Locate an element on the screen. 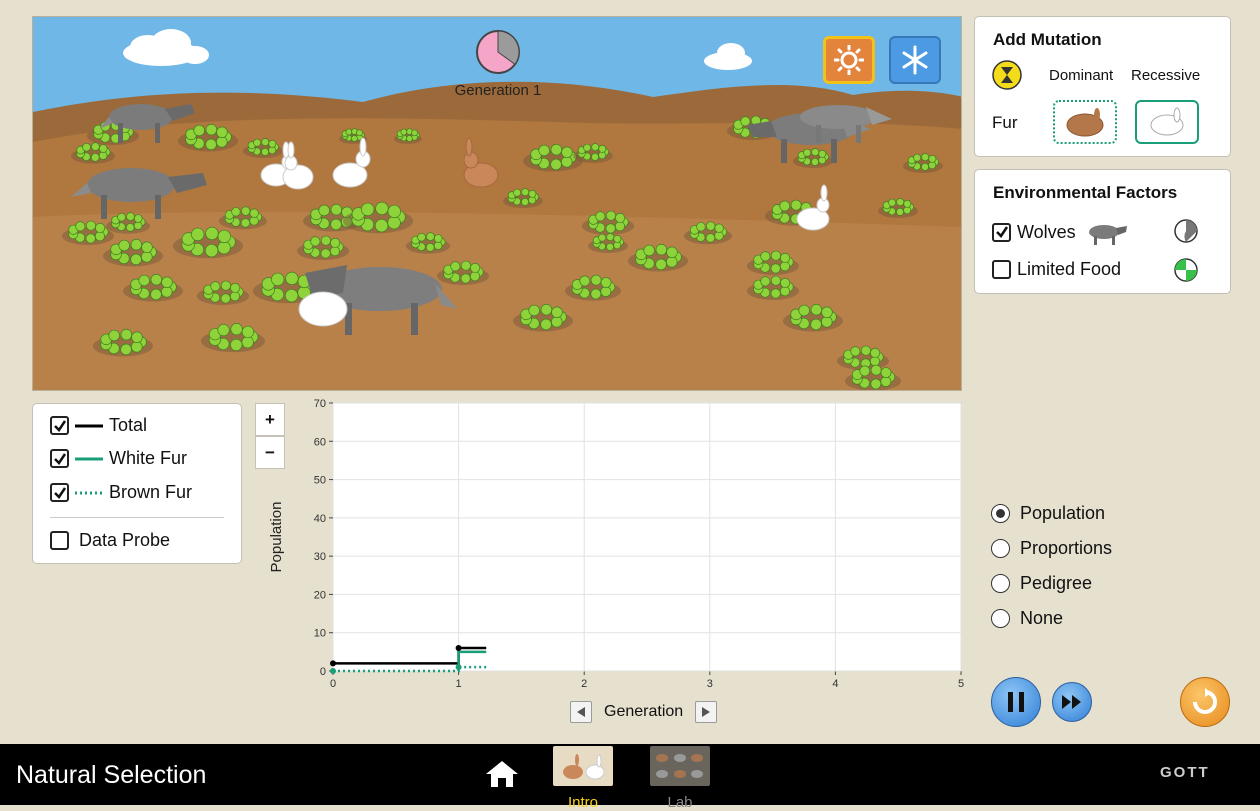 The image size is (1260, 811). lab-tab: Lab is located at coordinates (680, 778).